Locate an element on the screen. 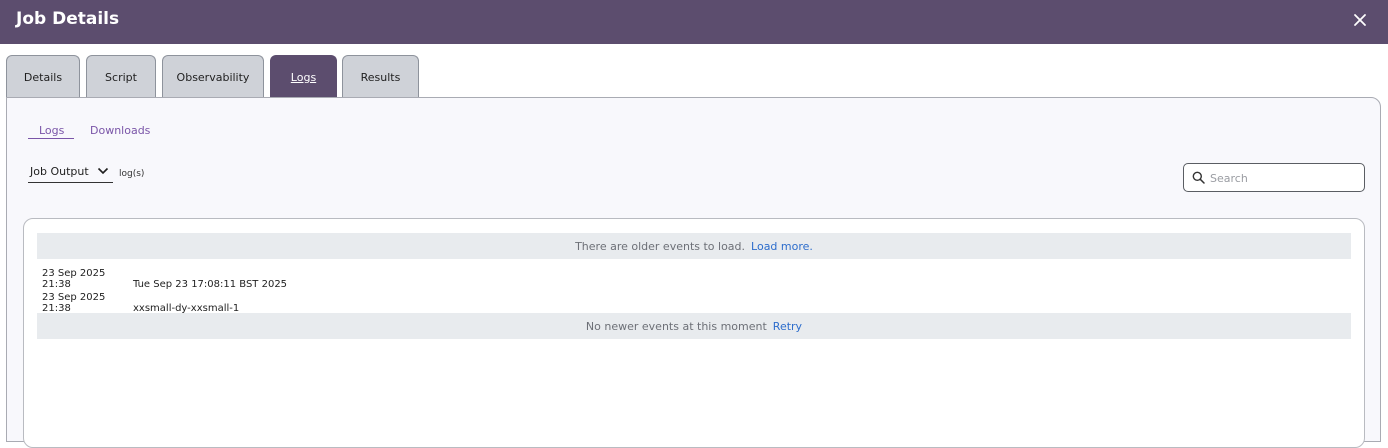 This screenshot has height=448, width=1388. close-button is located at coordinates (1360, 20).